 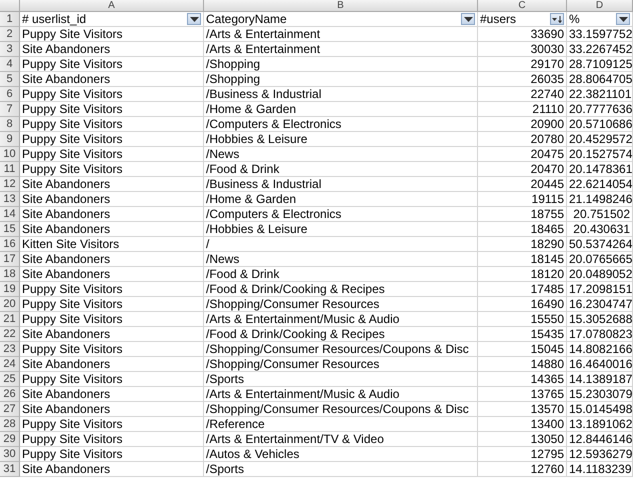 What do you see at coordinates (341, 349) in the screenshot?
I see `table-cell: /Shopping/Consumer Resources/Coupons & Disc` at bounding box center [341, 349].